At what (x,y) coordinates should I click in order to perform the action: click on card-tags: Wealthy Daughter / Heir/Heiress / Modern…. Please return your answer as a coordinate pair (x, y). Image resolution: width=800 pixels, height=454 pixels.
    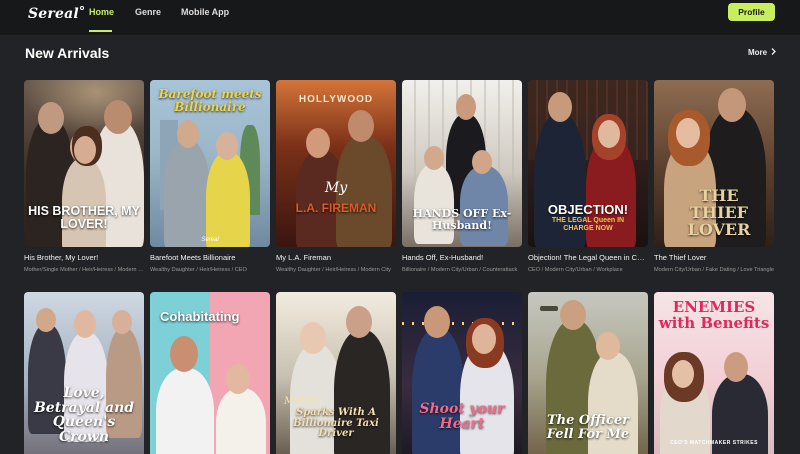
    Looking at the image, I should click on (333, 270).